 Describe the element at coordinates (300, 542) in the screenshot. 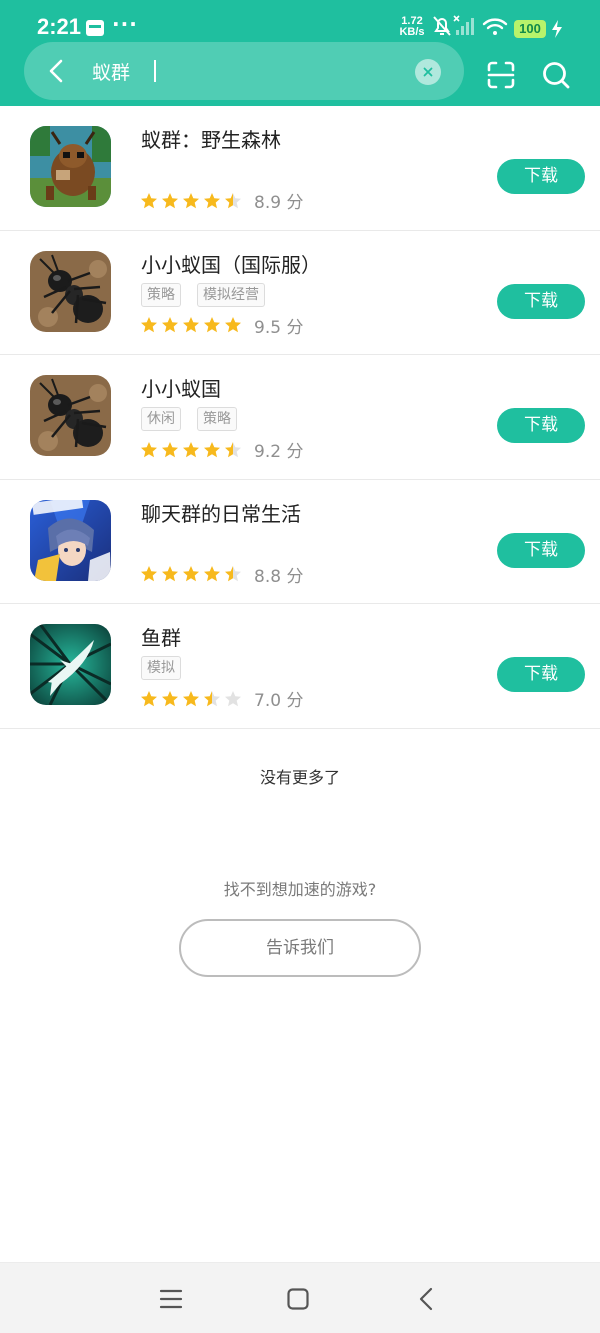

I see `game-list-item: 聊天群的日常生活 8.8 分 下载` at that location.